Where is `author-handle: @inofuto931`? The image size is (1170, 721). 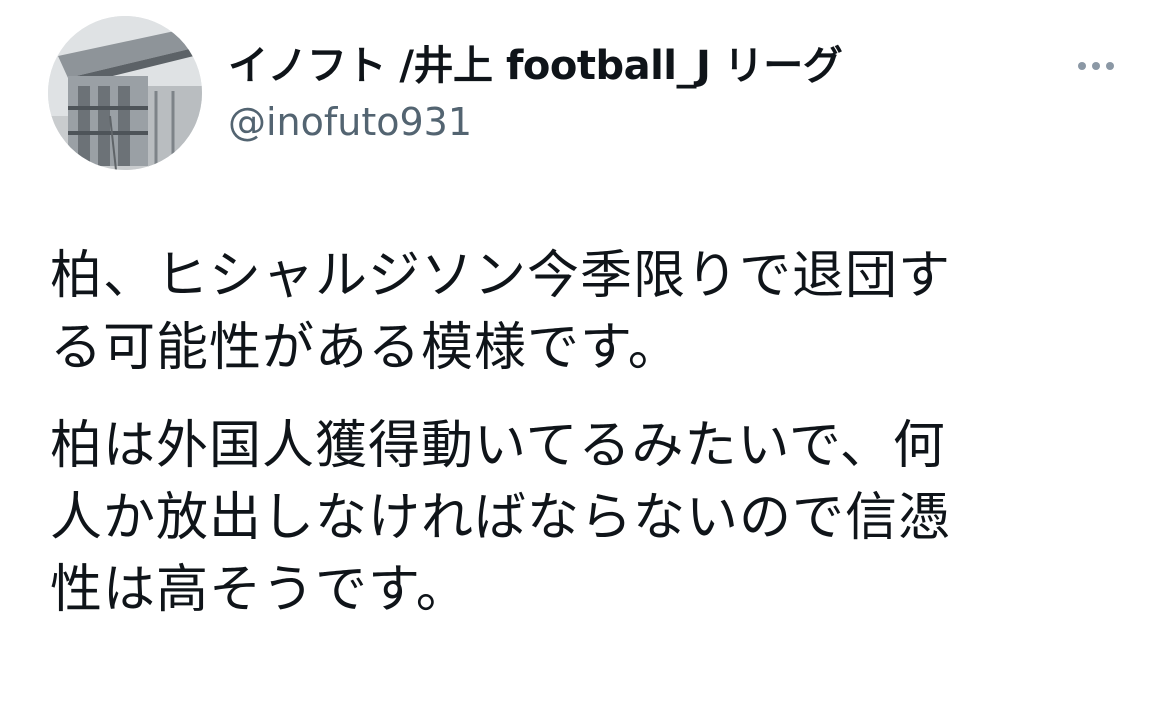
author-handle: @inofuto931 is located at coordinates (350, 122).